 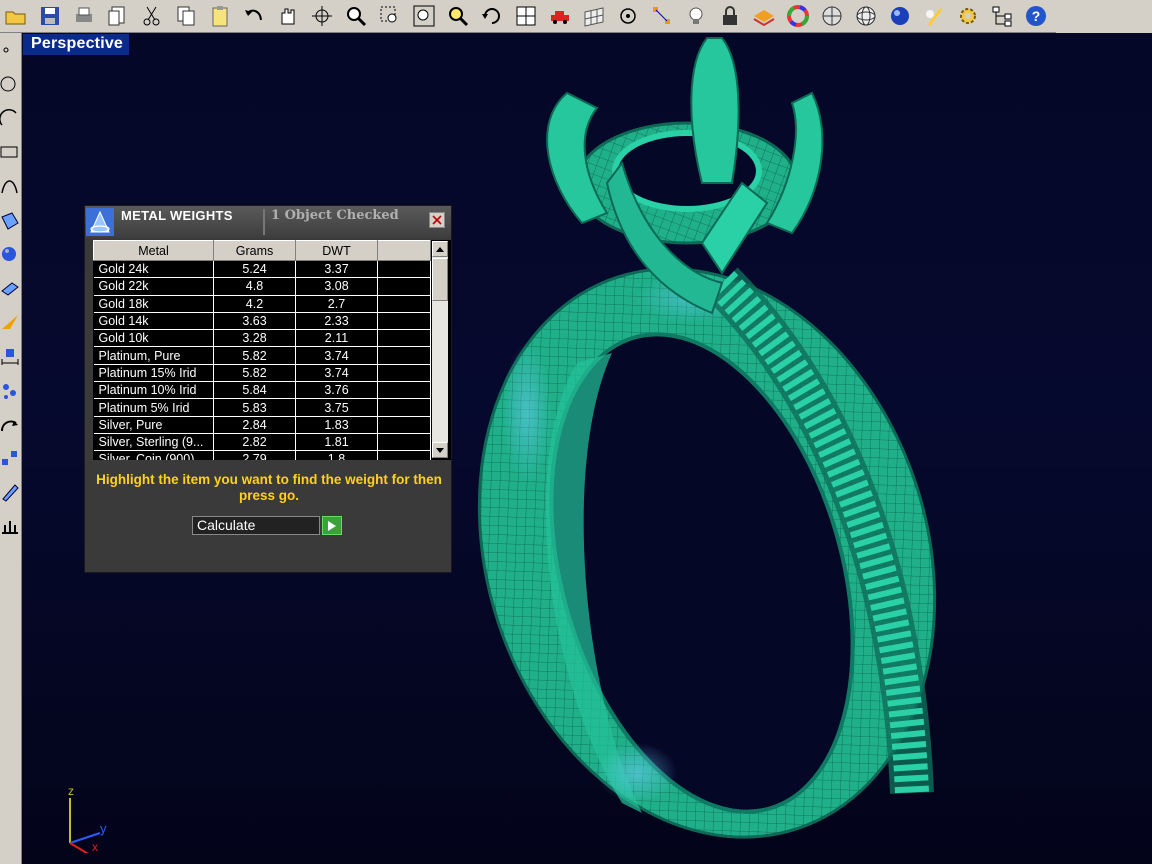 What do you see at coordinates (153, 455) in the screenshot?
I see `metal-name-cell: Silver, Coin (900)` at bounding box center [153, 455].